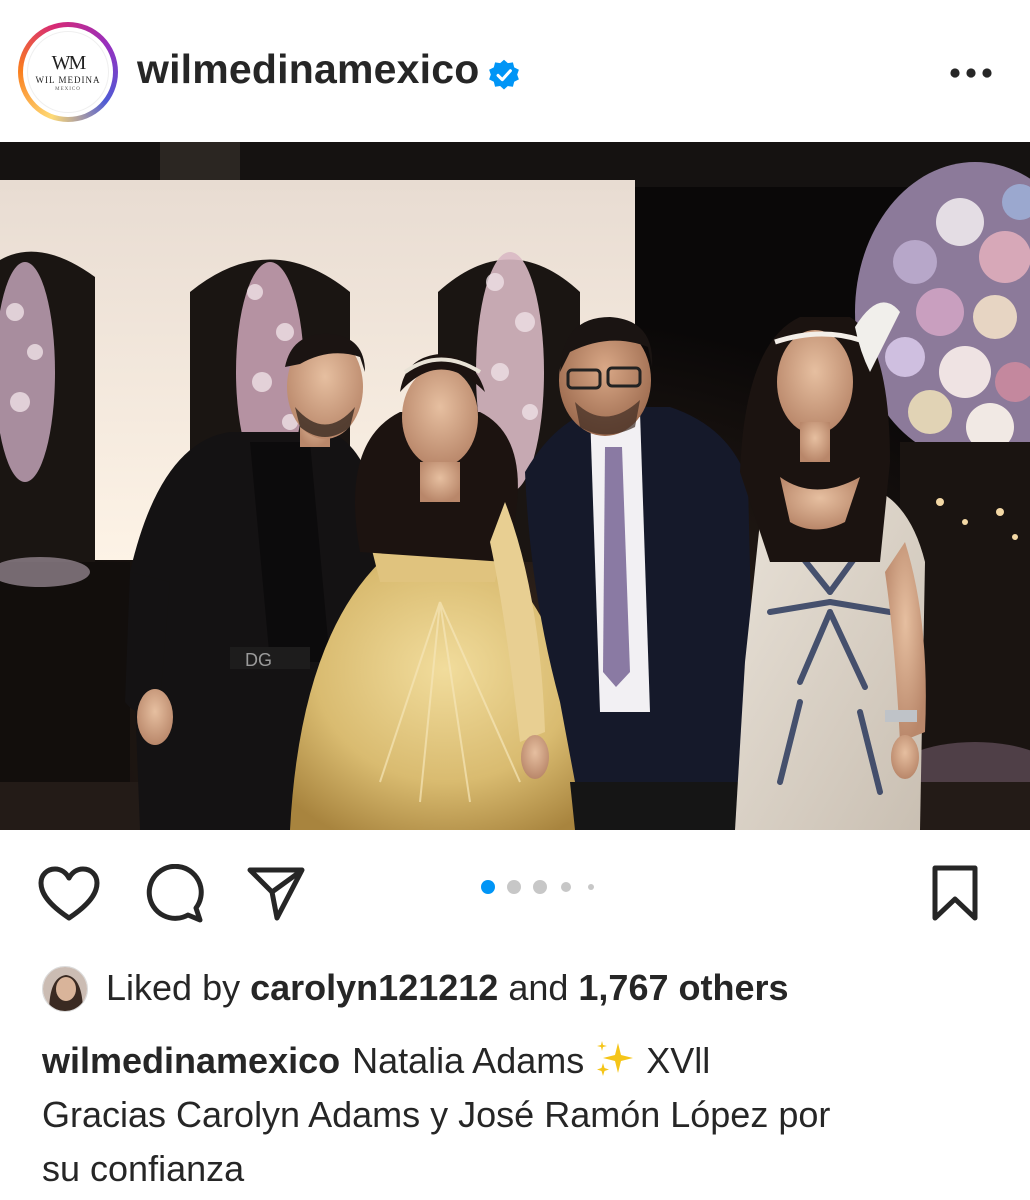 The width and height of the screenshot is (1030, 1200). I want to click on verified-badge-icon, so click(504, 74).